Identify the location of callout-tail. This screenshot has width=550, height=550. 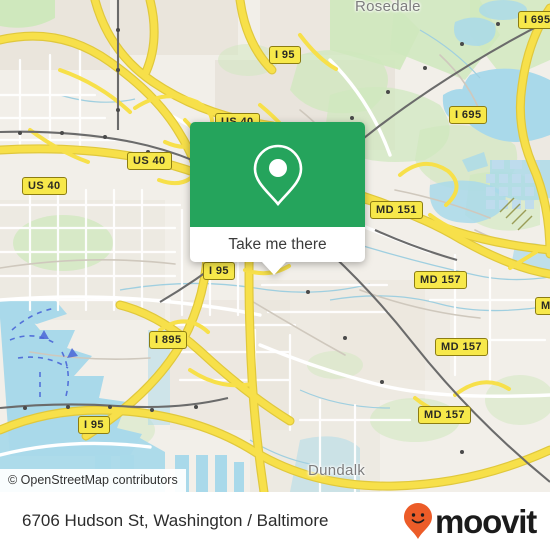
(274, 268).